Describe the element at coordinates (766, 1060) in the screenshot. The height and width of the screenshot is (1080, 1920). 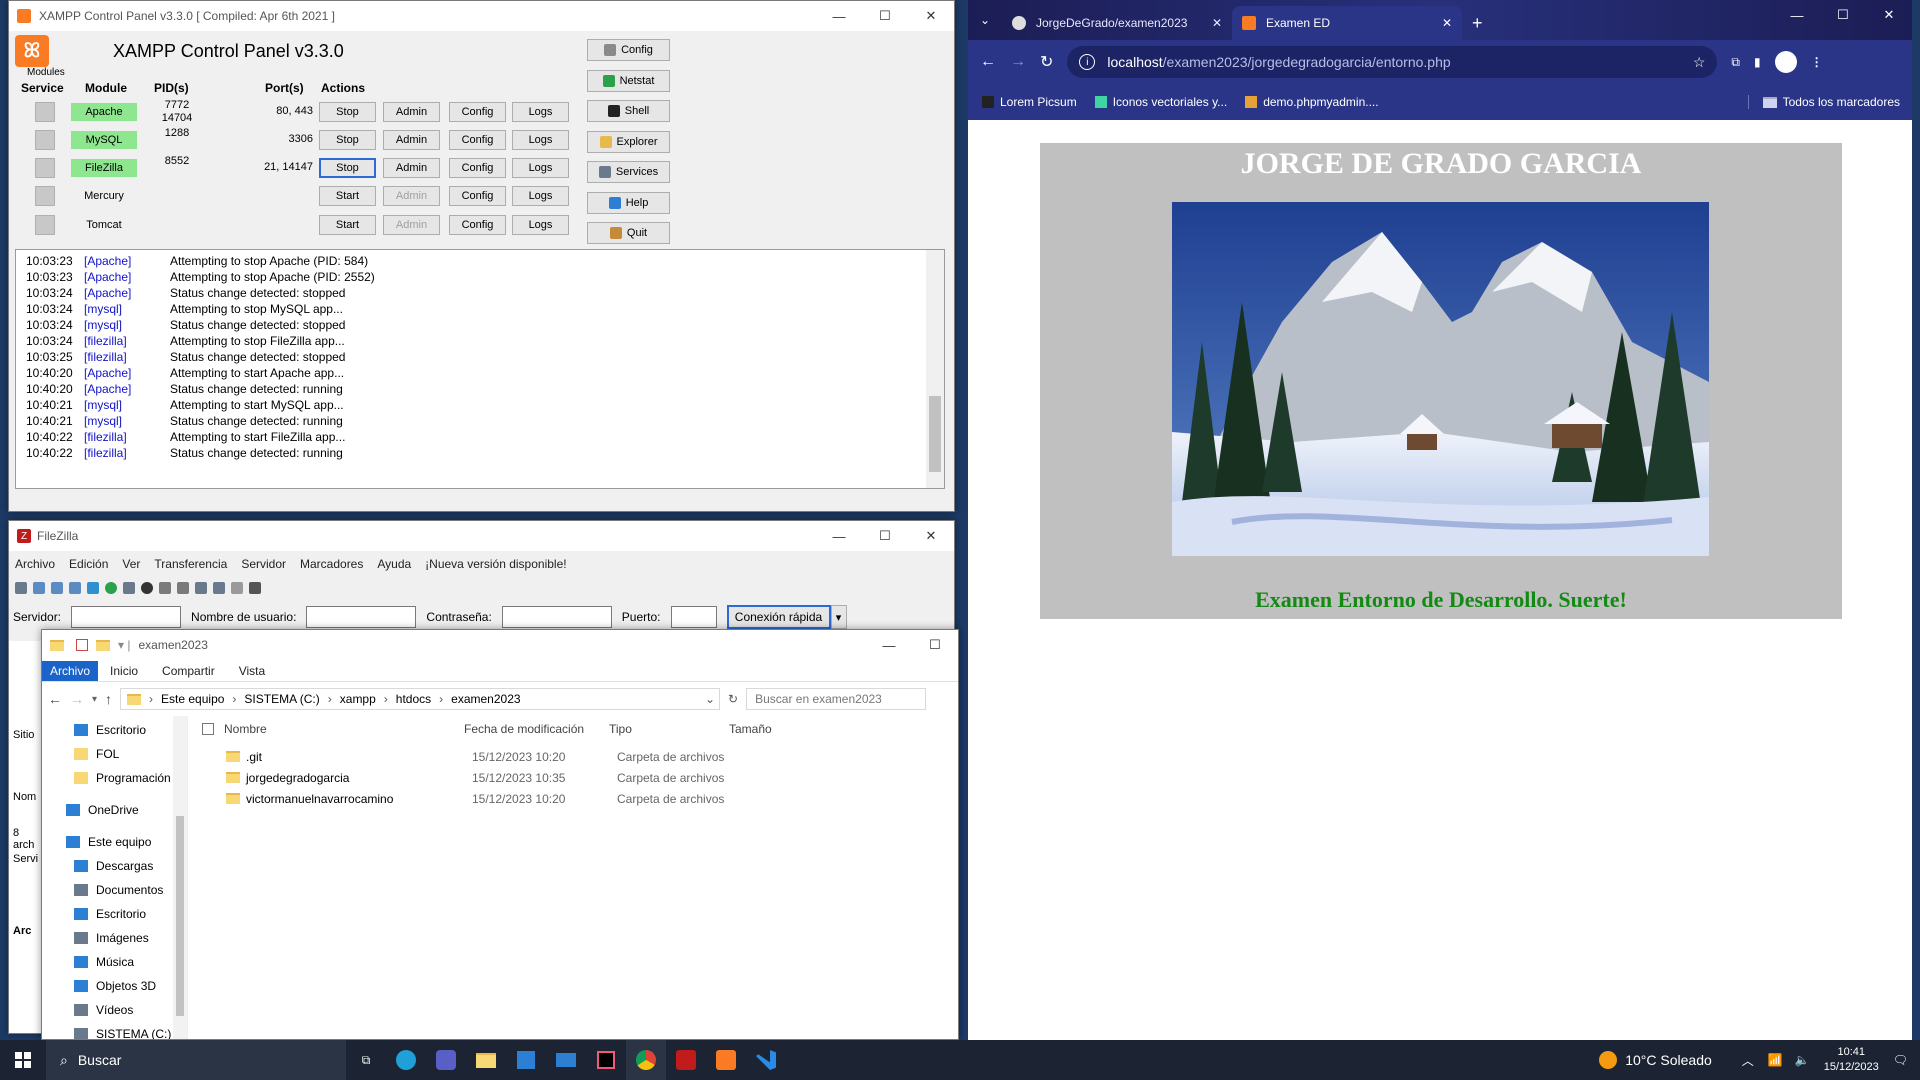
I see `vscode-icon` at that location.